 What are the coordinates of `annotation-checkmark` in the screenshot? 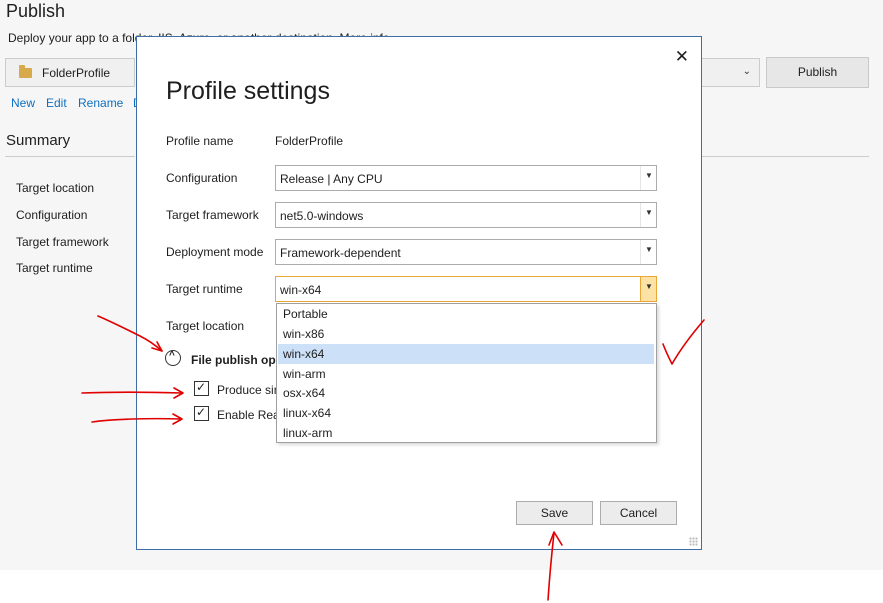 It's located at (683, 342).